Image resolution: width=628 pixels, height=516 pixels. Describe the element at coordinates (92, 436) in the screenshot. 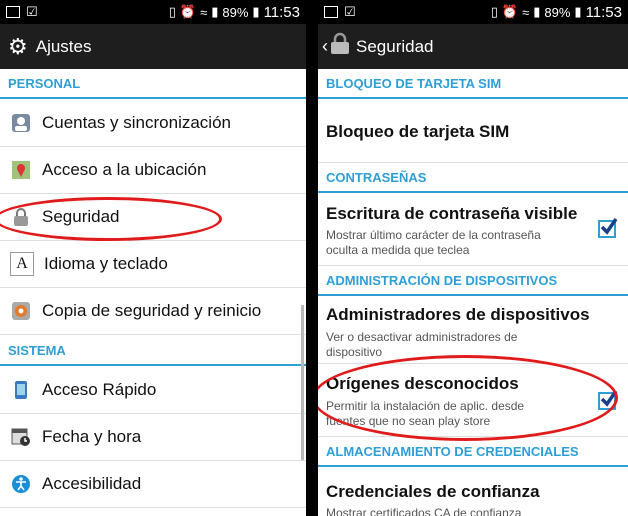

I see `settings-item-label: Fecha y hora` at that location.